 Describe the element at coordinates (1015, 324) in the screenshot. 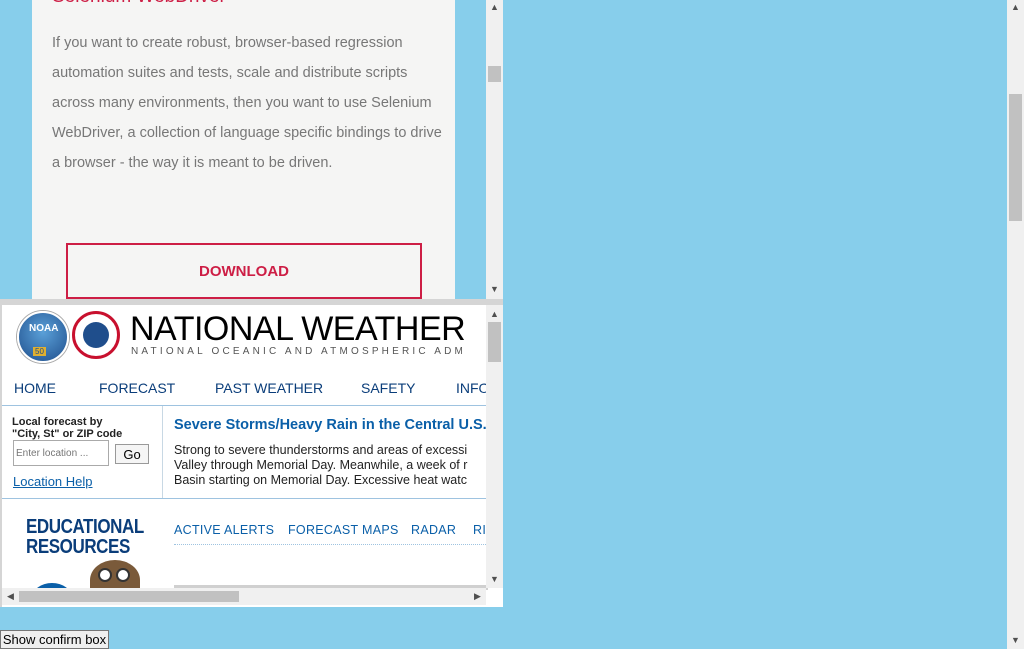

I see `page-vertical-scrollbar: ▲ ▼` at that location.